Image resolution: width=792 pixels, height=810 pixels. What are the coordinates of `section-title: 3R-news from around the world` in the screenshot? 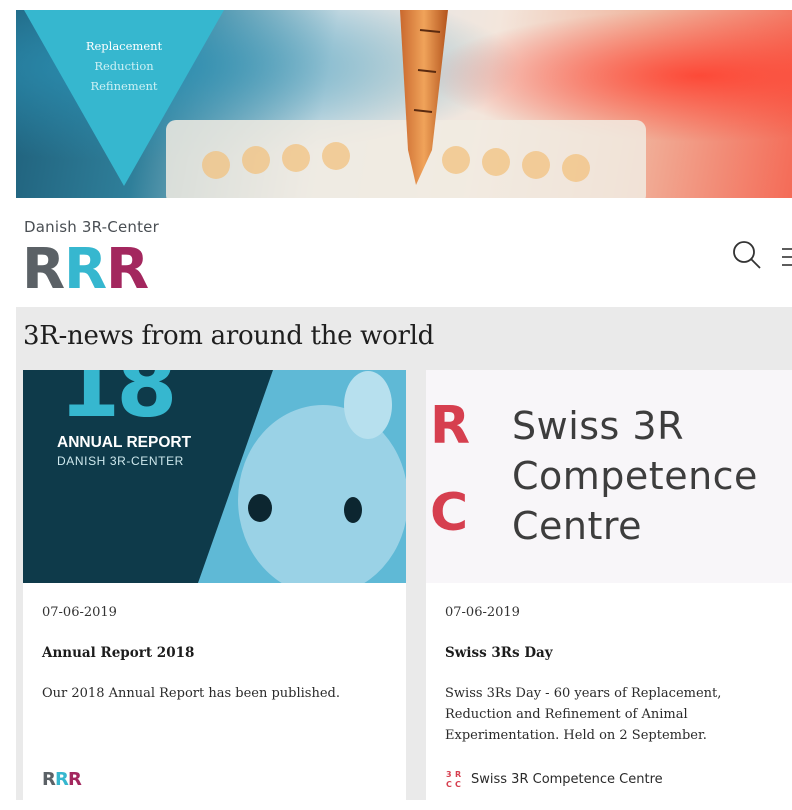 It's located at (228, 336).